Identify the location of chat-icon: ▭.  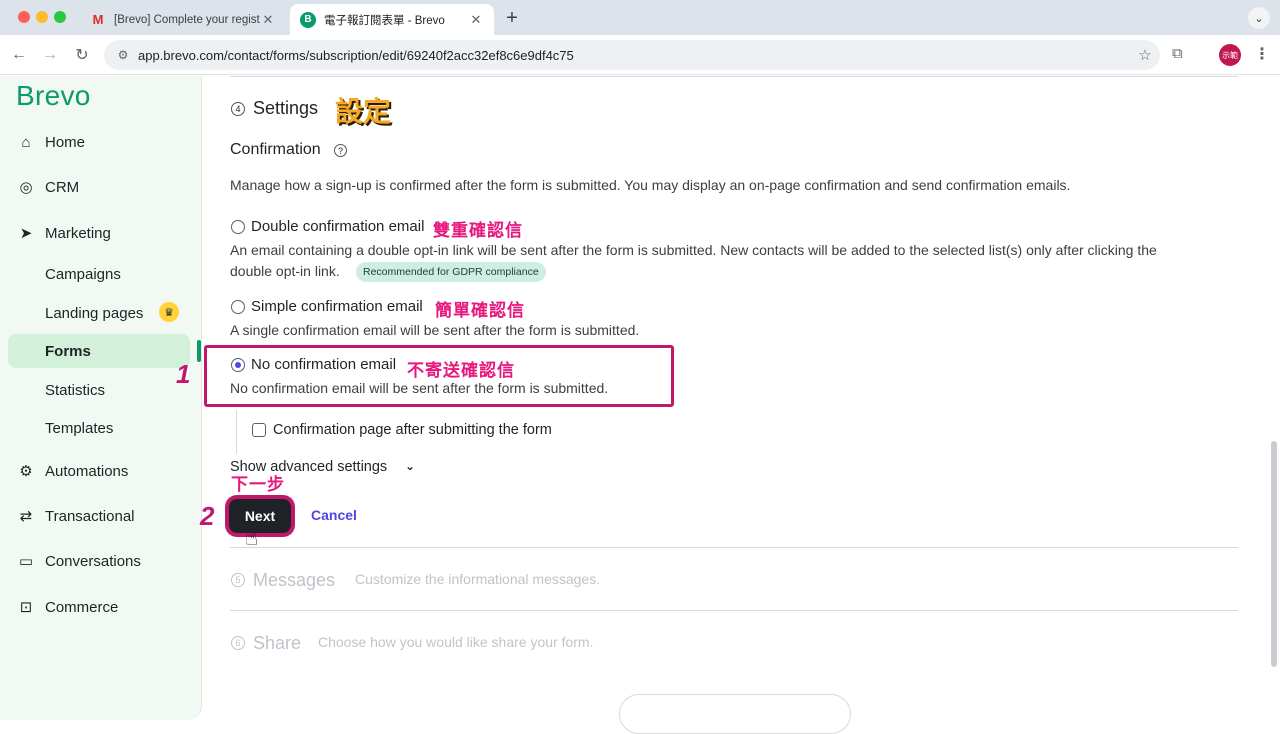
(26, 561).